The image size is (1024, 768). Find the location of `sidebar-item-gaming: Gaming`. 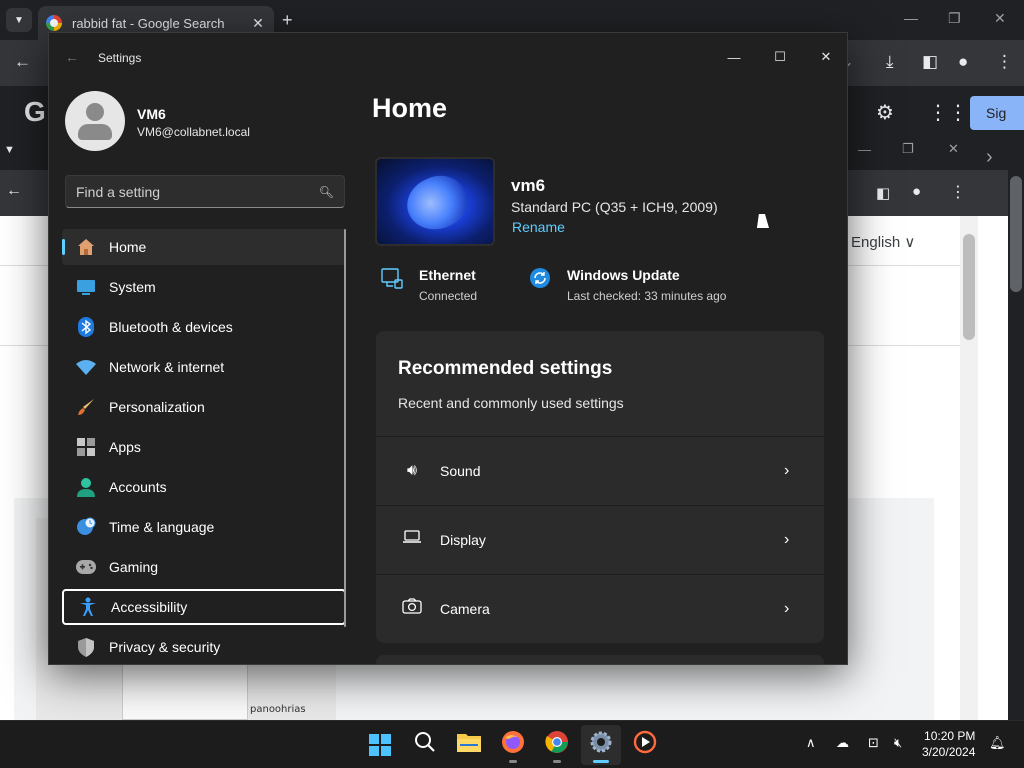

sidebar-item-gaming: Gaming is located at coordinates (204, 567).